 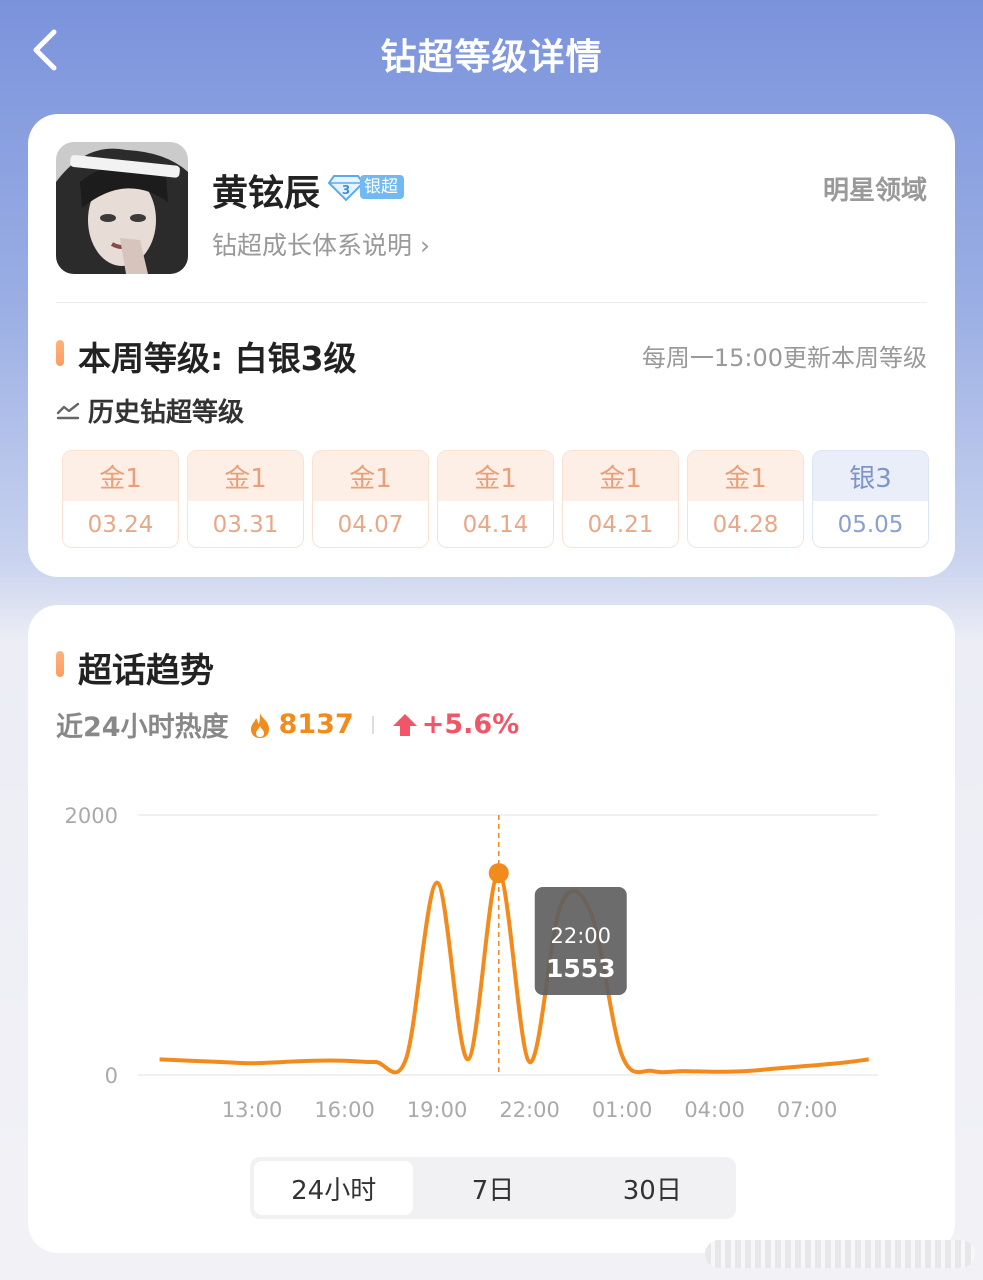 I want to click on home-indicator, so click(x=840, y=1254).